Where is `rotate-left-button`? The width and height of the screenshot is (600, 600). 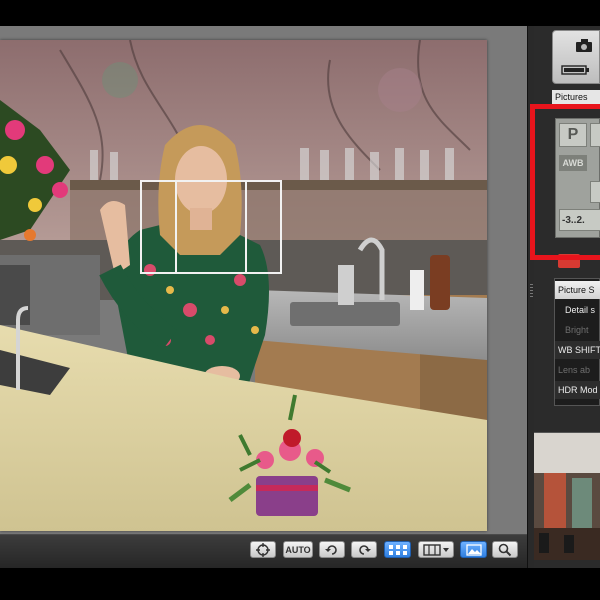
rotate-left-button is located at coordinates (332, 549).